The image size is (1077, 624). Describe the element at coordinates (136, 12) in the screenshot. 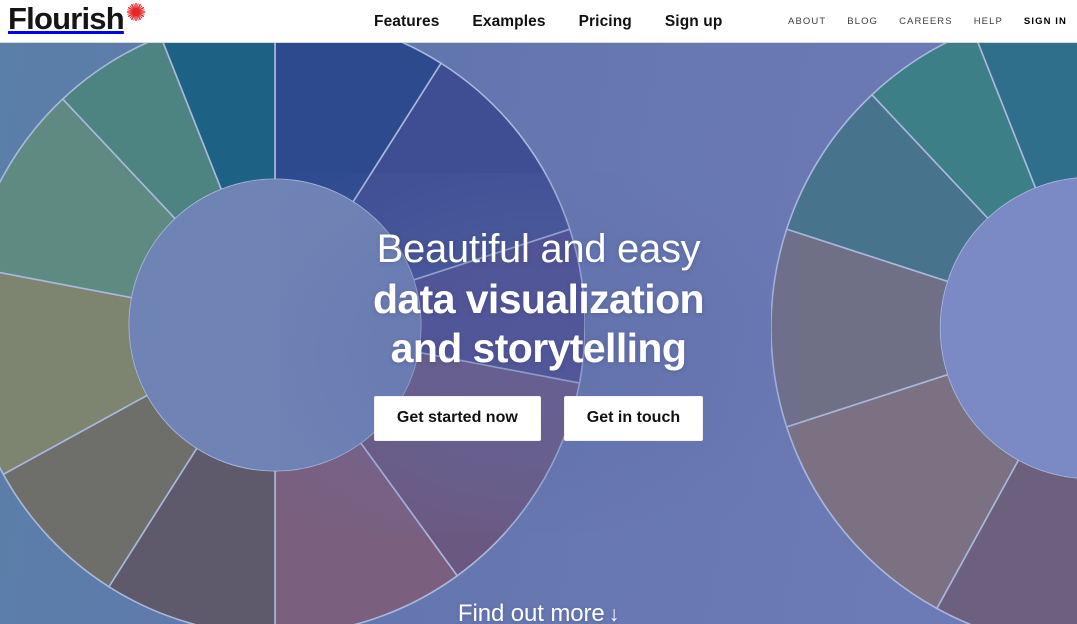

I see `starburst-icon` at that location.